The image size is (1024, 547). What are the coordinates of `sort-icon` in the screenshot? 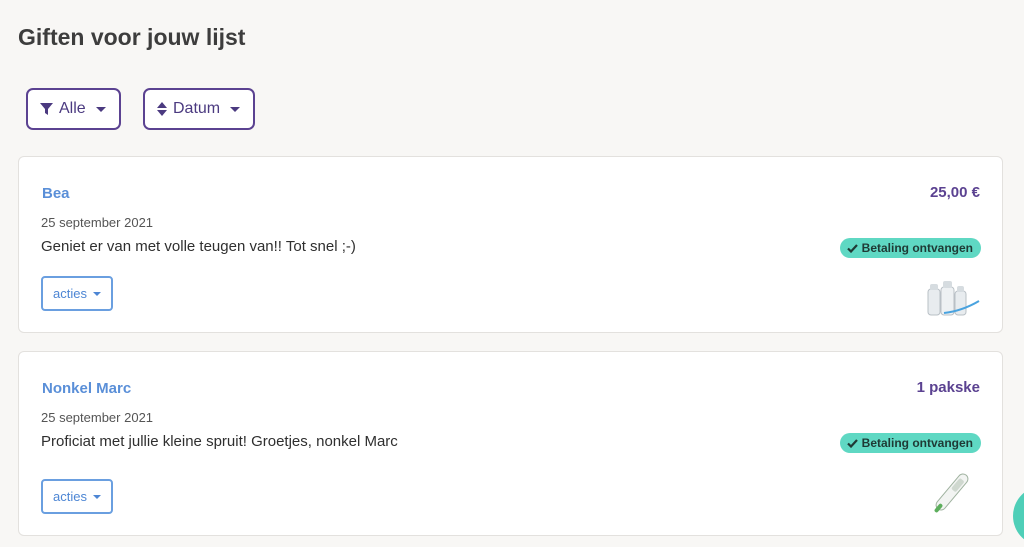 It's located at (162, 109).